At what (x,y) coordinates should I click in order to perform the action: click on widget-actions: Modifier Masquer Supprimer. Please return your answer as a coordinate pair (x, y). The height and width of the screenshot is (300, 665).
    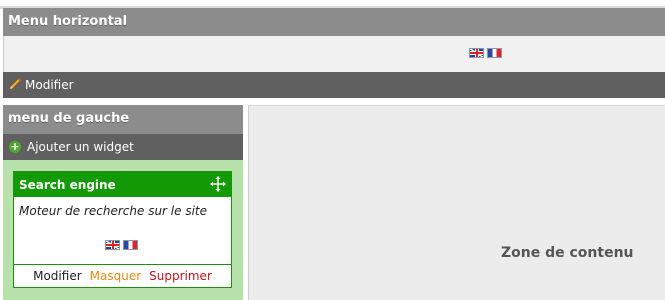
    Looking at the image, I should click on (122, 276).